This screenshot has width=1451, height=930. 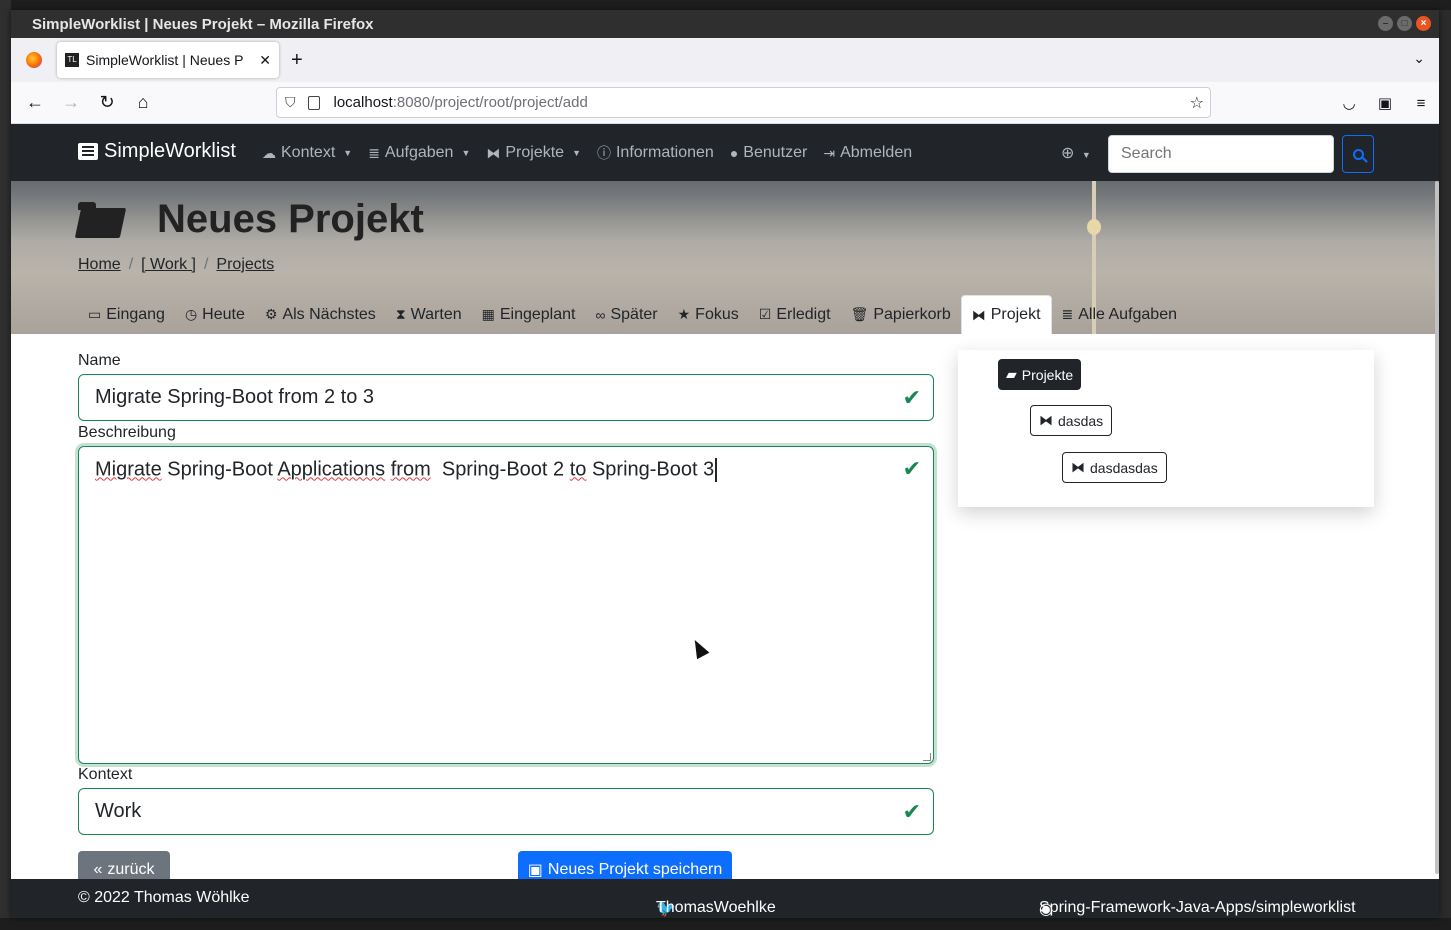 What do you see at coordinates (170, 151) in the screenshot?
I see `brand-label: SimpleWorklist` at bounding box center [170, 151].